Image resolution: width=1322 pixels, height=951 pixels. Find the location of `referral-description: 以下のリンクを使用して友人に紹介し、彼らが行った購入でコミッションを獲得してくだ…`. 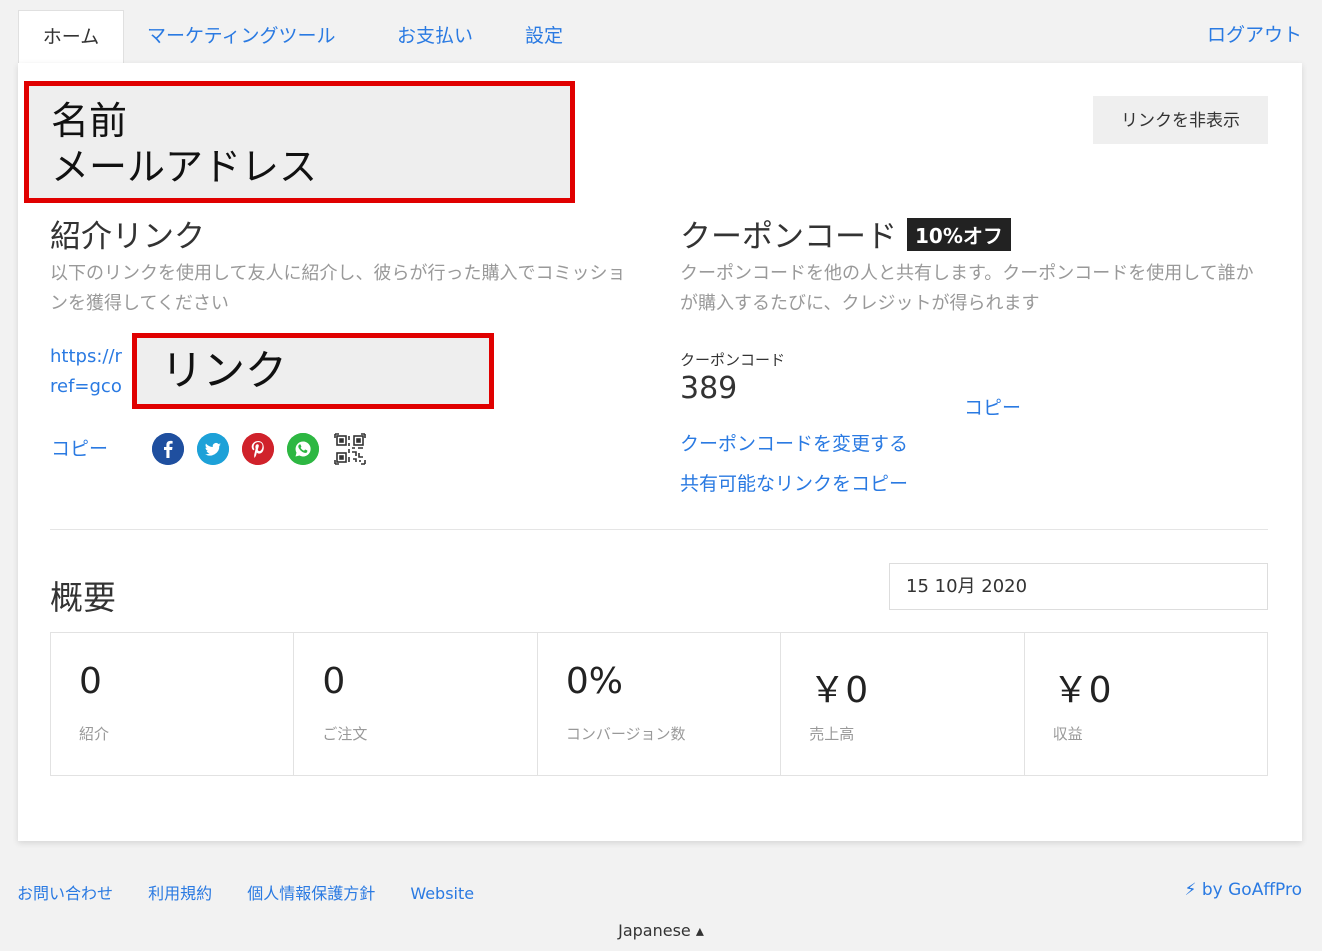

referral-description: 以下のリンクを使用して友人に紹介し、彼らが行った購入でコミッションを獲得してくだ… is located at coordinates (338, 288).